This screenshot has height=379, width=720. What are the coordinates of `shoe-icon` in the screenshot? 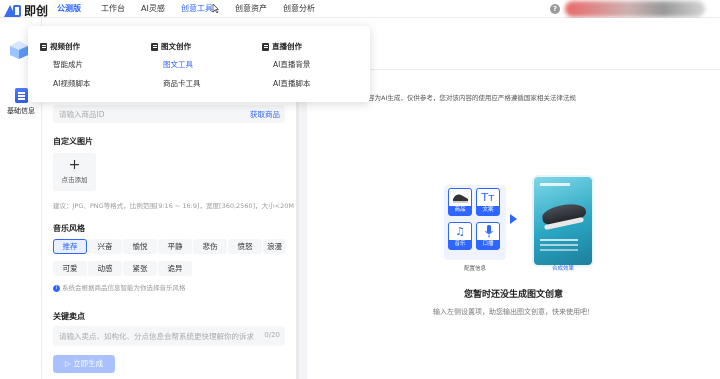 It's located at (460, 198).